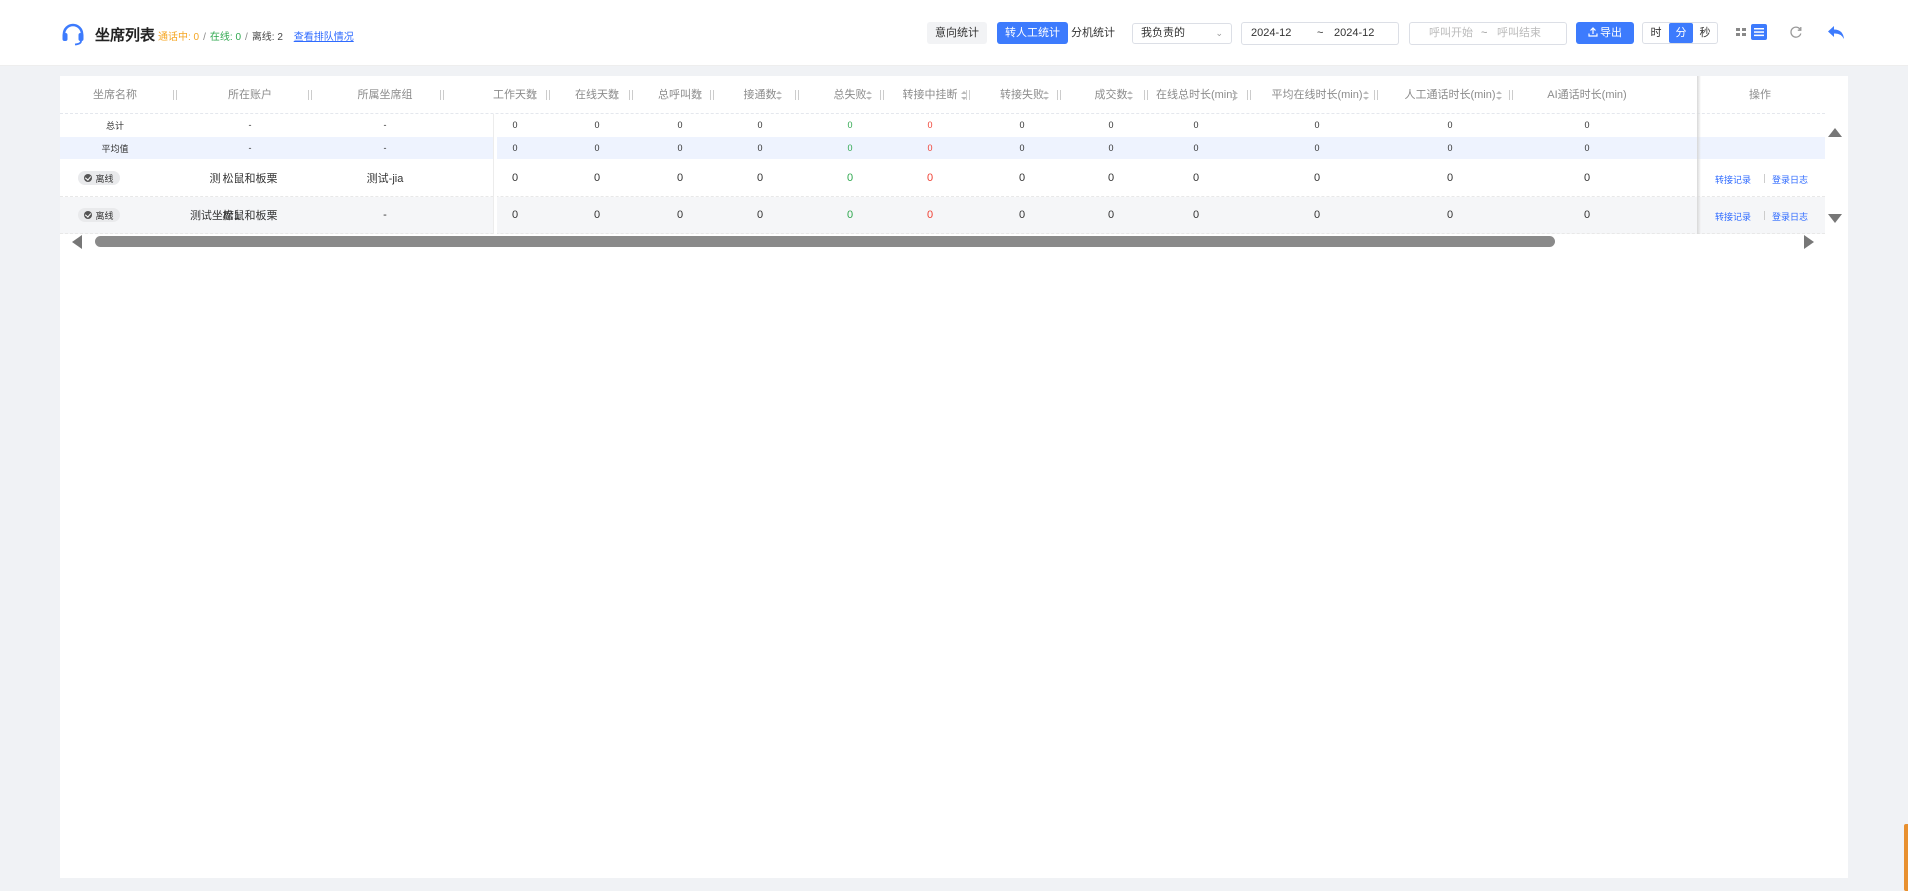  I want to click on export-button: 导出, so click(1605, 33).